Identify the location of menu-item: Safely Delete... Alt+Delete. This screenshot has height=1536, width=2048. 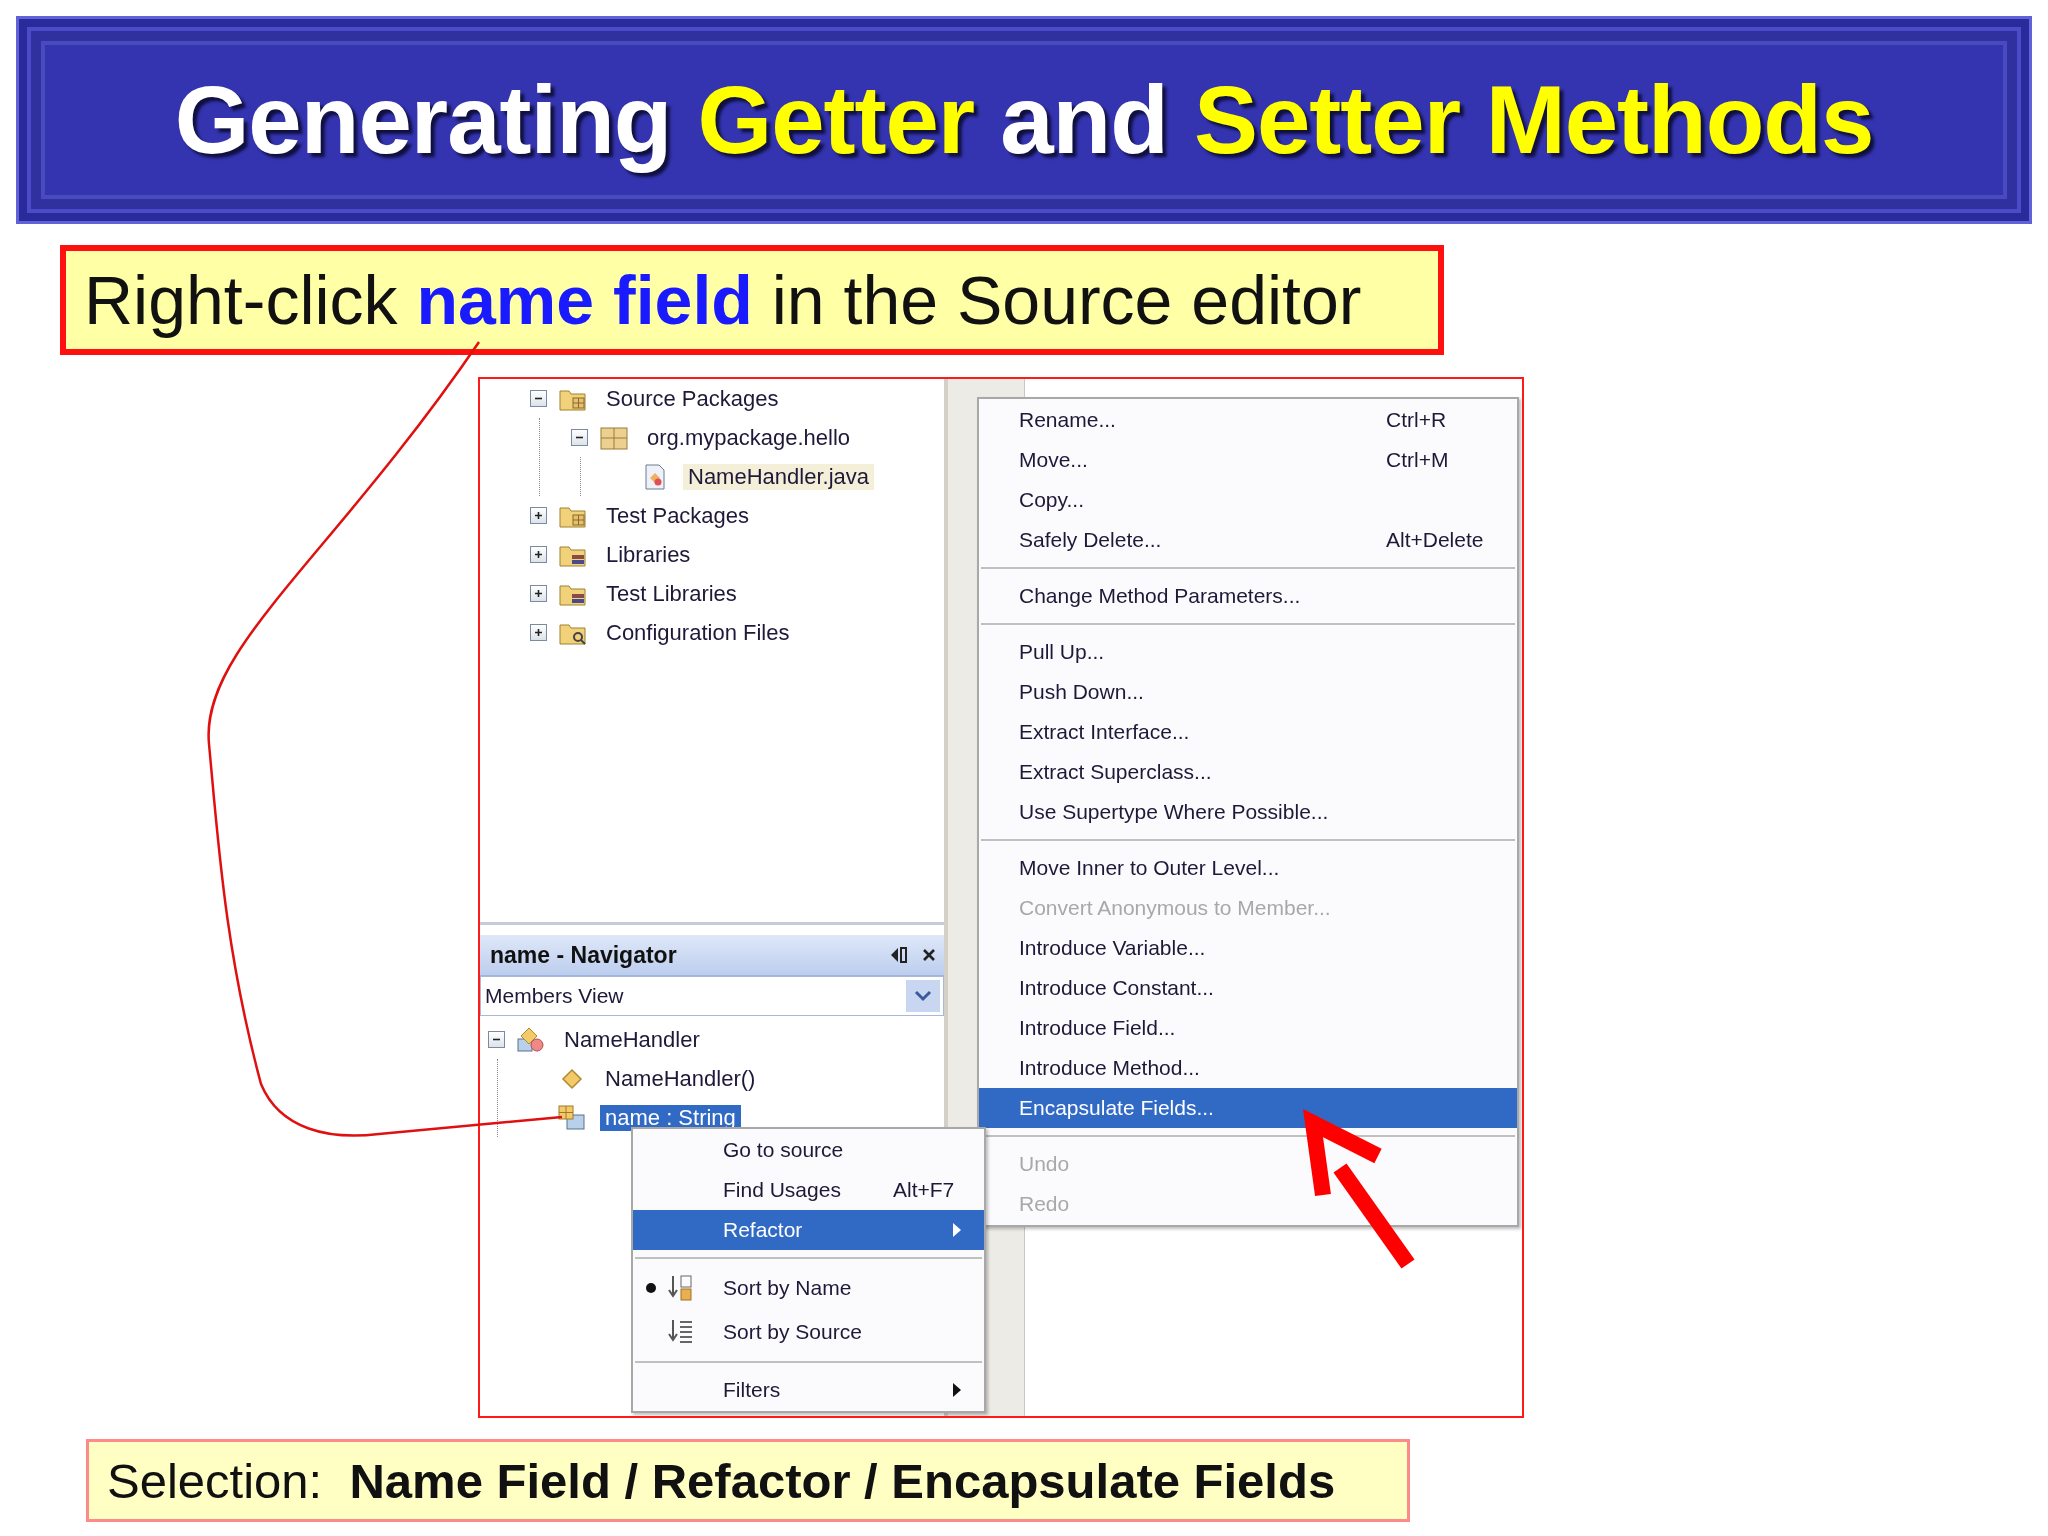
(1248, 540).